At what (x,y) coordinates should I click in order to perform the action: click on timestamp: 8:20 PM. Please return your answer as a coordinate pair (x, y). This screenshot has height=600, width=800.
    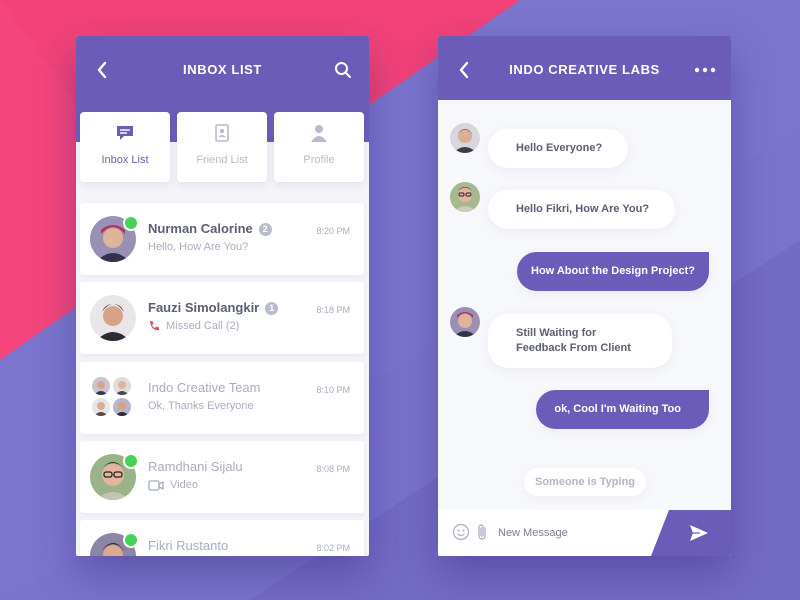
    Looking at the image, I should click on (333, 231).